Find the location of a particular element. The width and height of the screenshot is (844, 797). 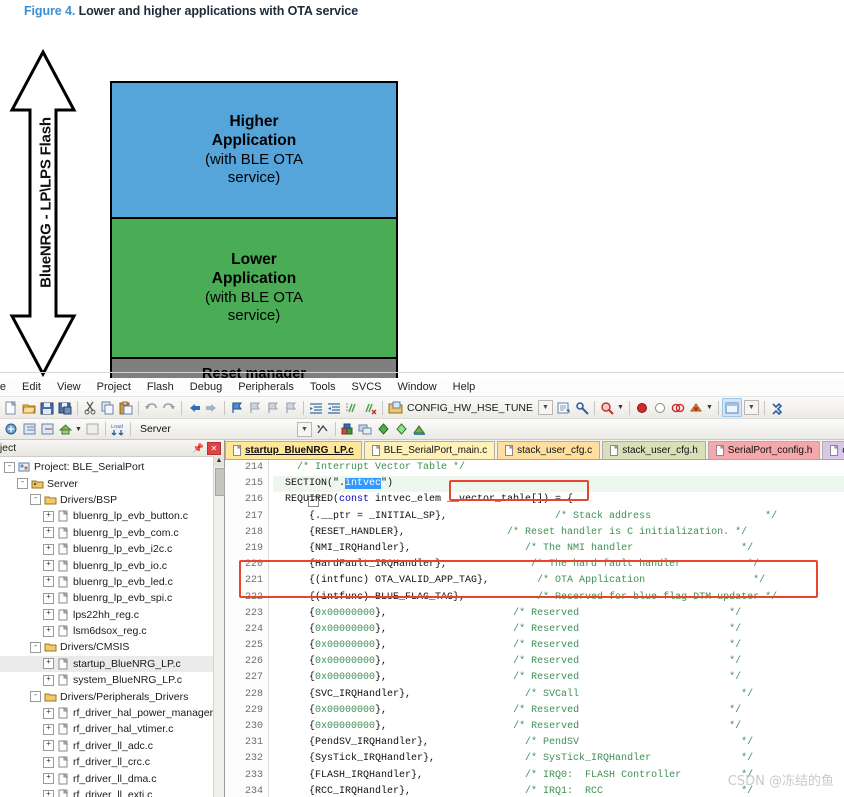

menu-item-project: Project is located at coordinates (114, 387).